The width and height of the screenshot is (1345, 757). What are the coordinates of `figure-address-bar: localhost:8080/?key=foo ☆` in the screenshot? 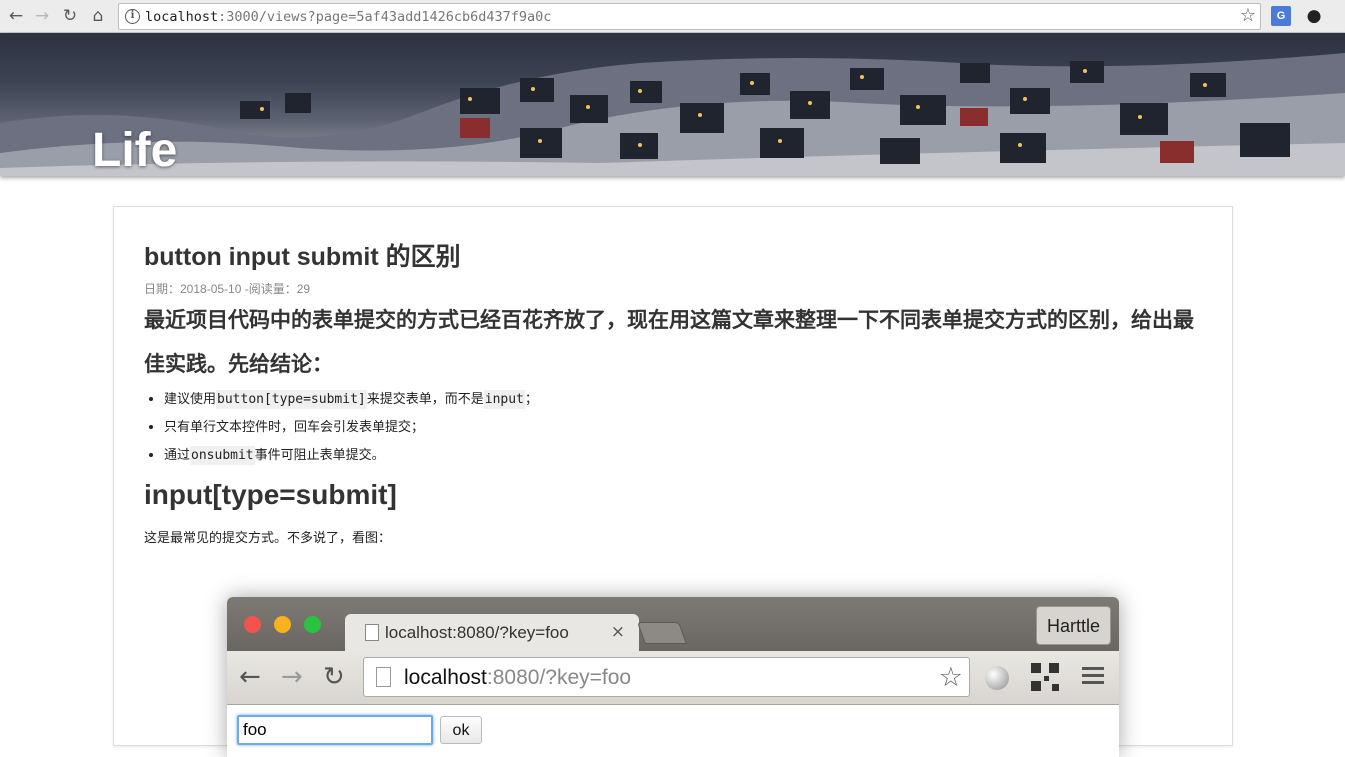 It's located at (666, 677).